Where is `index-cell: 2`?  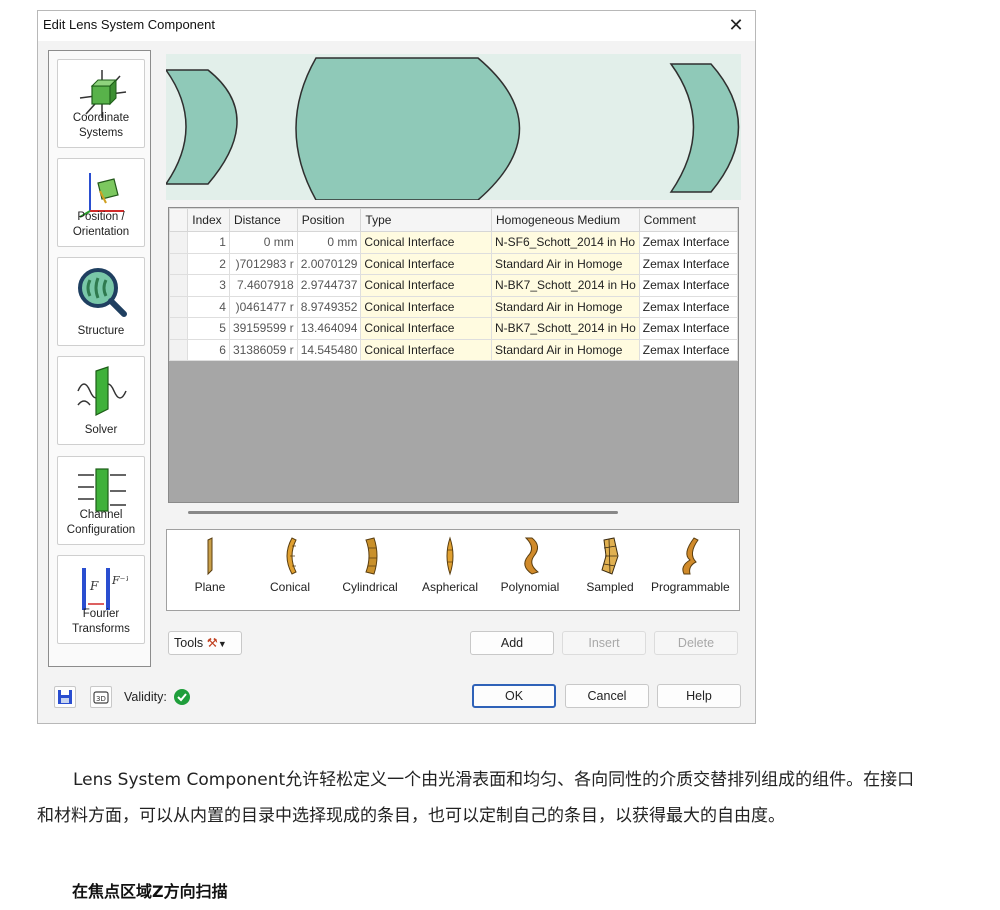
index-cell: 2 is located at coordinates (208, 263).